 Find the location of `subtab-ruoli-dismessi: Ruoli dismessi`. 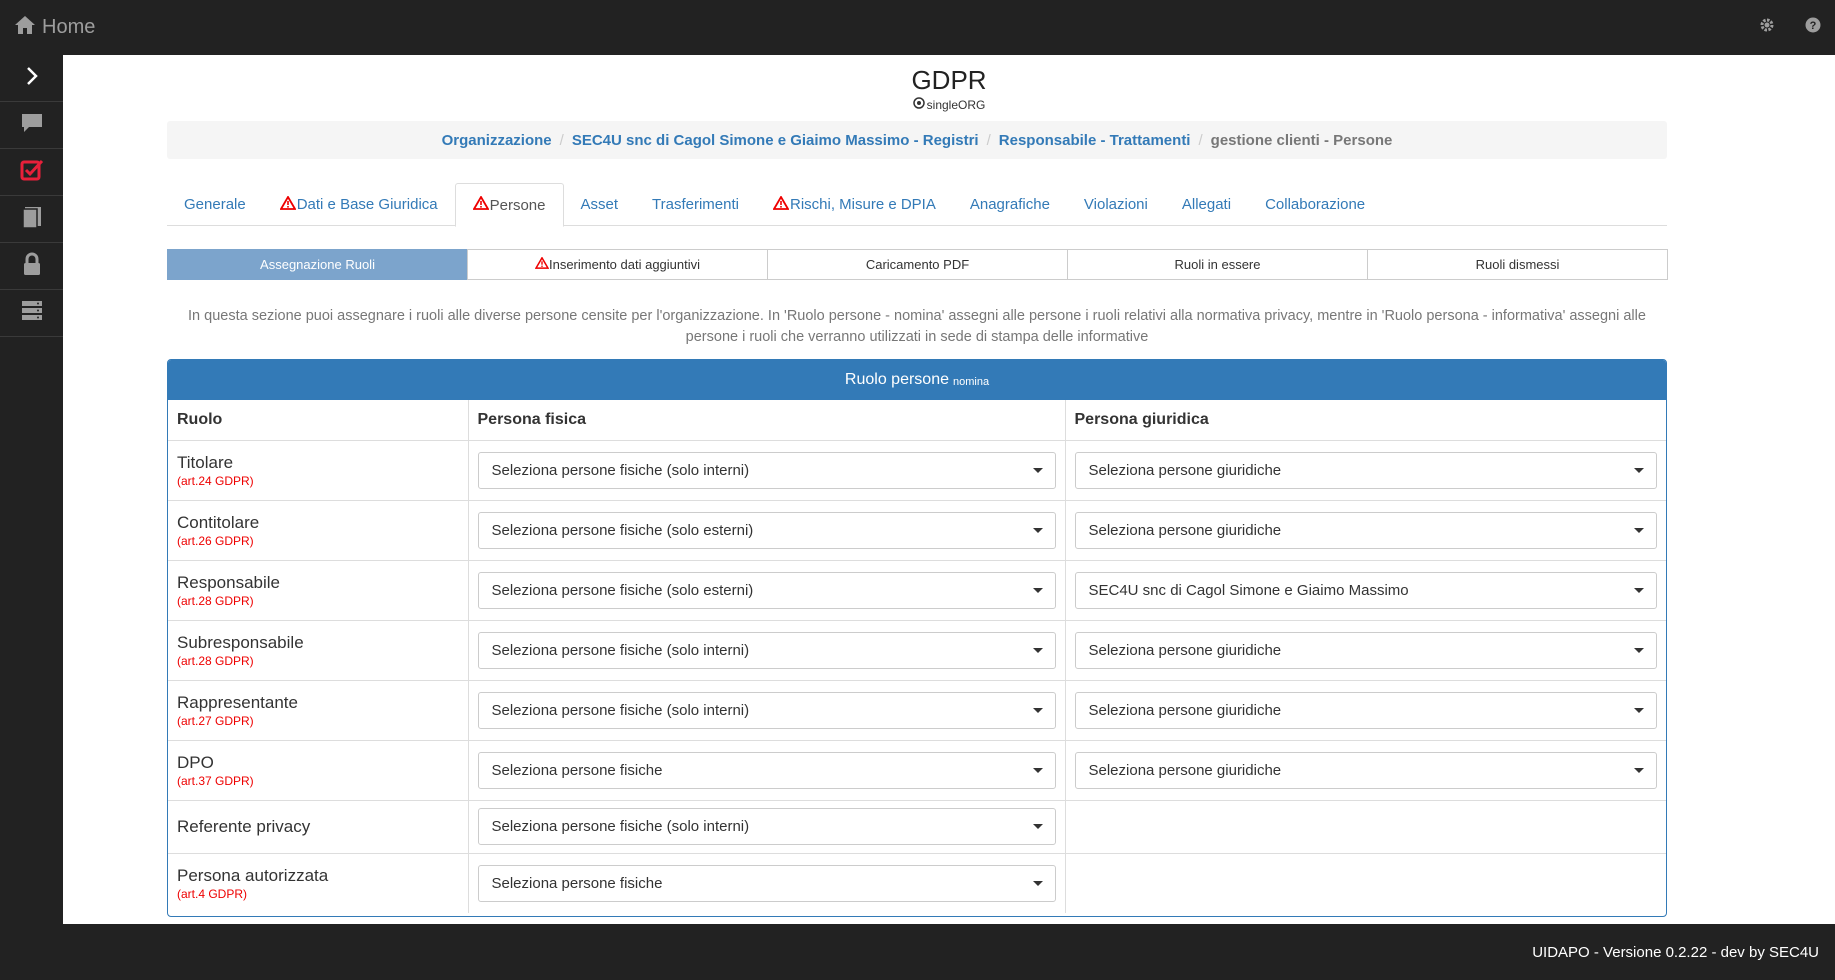

subtab-ruoli-dismessi: Ruoli dismessi is located at coordinates (1517, 264).